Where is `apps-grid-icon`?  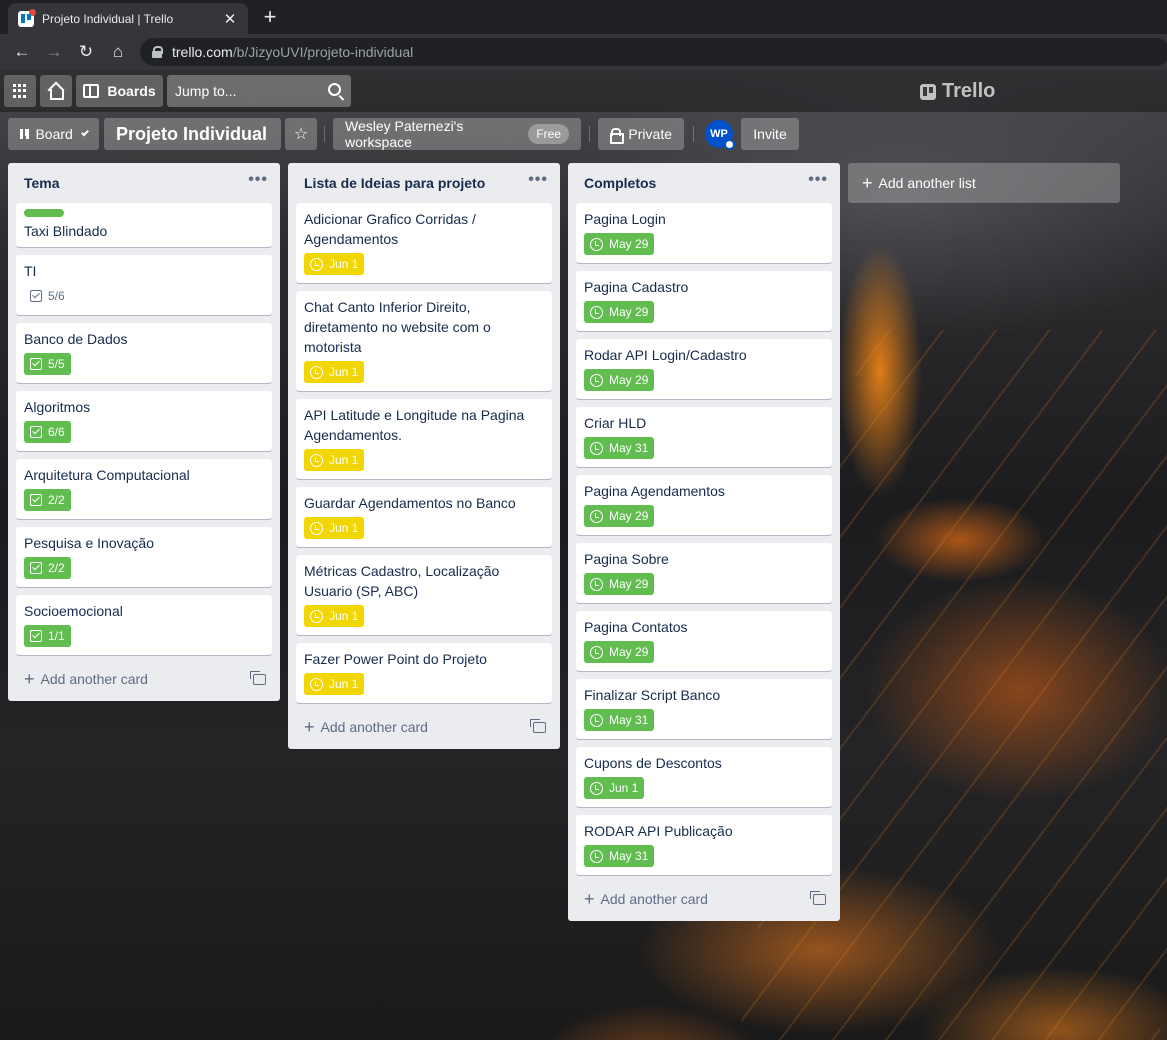
apps-grid-icon is located at coordinates (20, 91).